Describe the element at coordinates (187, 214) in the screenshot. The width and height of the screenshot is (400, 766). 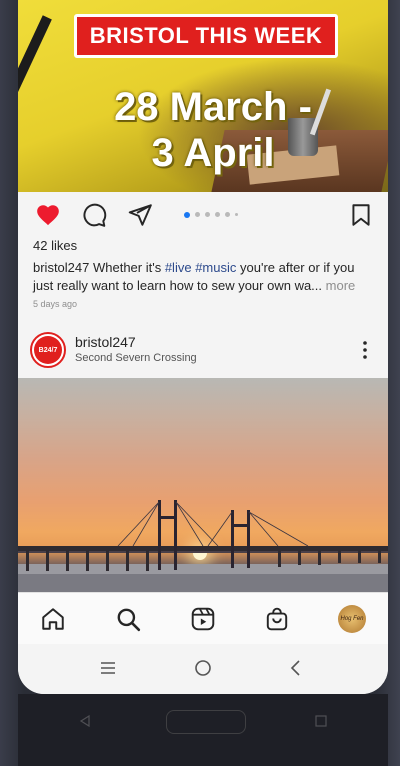
I see `carousel-dot-active` at that location.